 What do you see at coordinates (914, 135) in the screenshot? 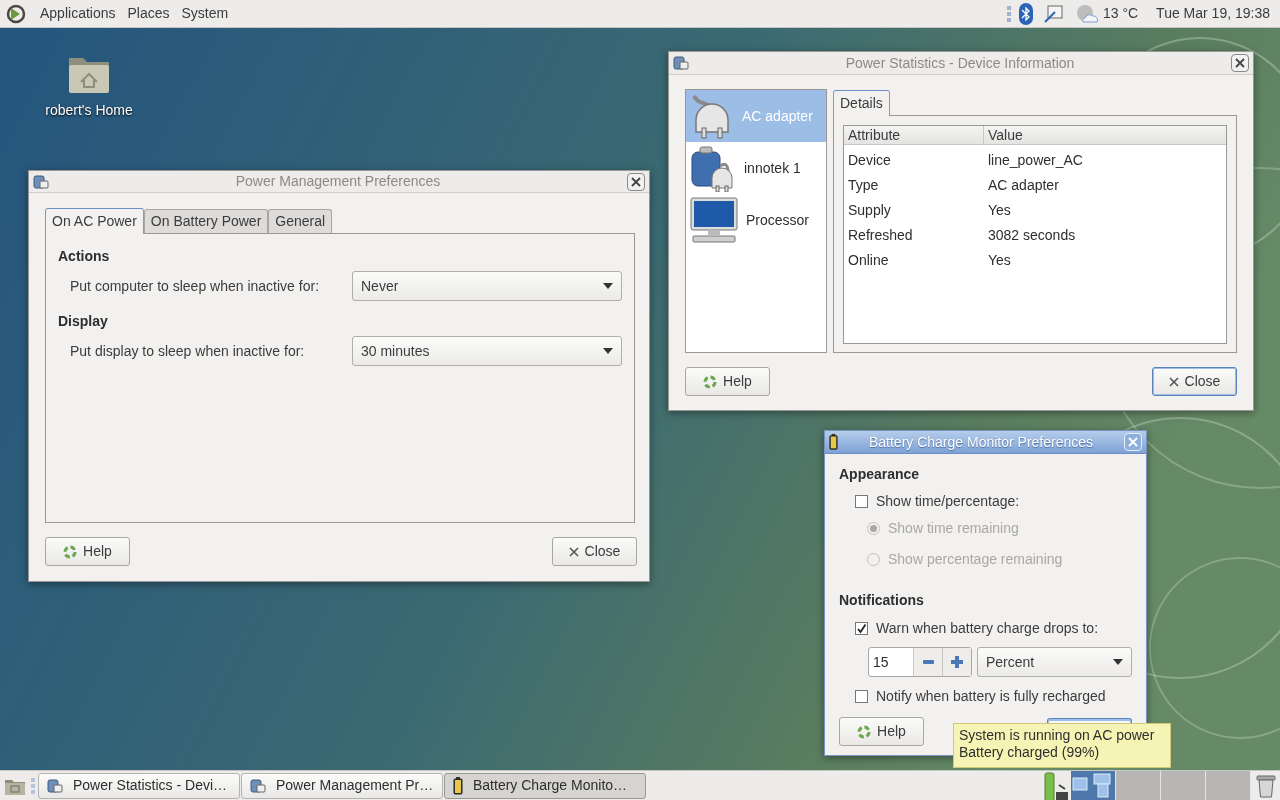
I see `column-header: Attribute` at bounding box center [914, 135].